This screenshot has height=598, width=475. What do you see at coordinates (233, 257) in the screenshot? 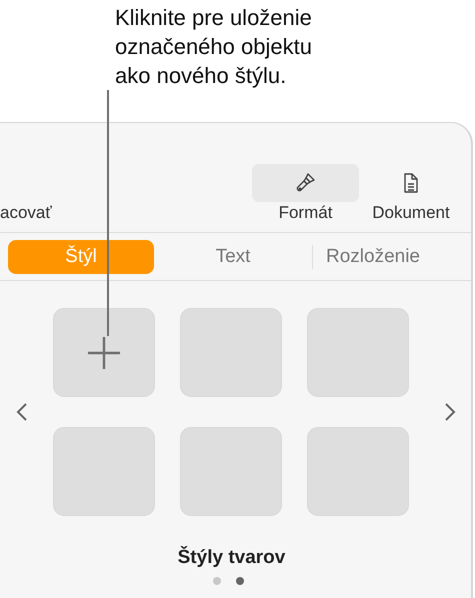
I see `tab: Text` at bounding box center [233, 257].